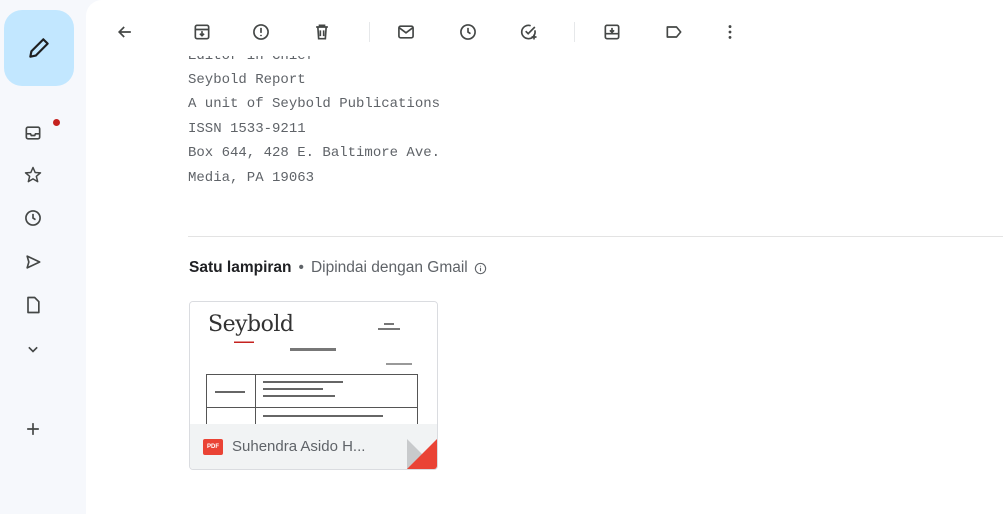 This screenshot has height=514, width=1003. Describe the element at coordinates (544, 31) in the screenshot. I see `message-toolbar` at that location.